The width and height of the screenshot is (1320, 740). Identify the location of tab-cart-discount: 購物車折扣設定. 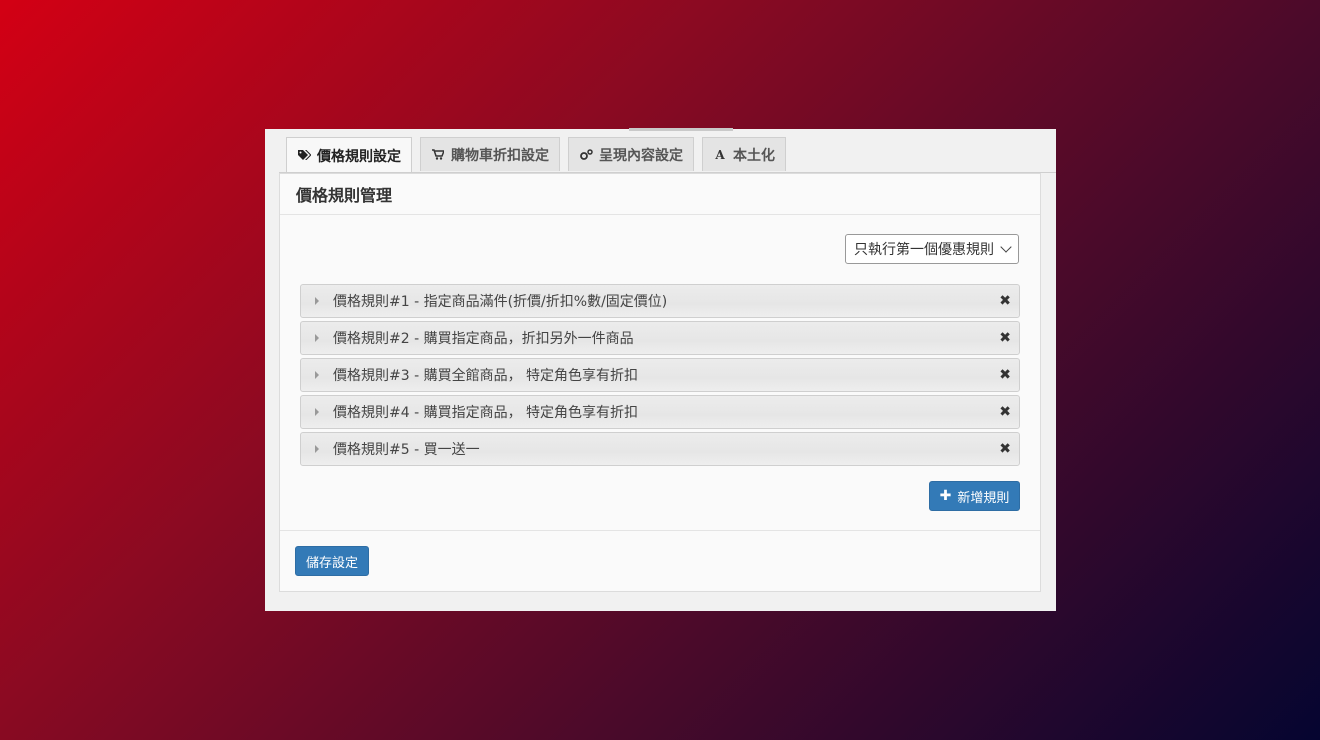
(490, 154).